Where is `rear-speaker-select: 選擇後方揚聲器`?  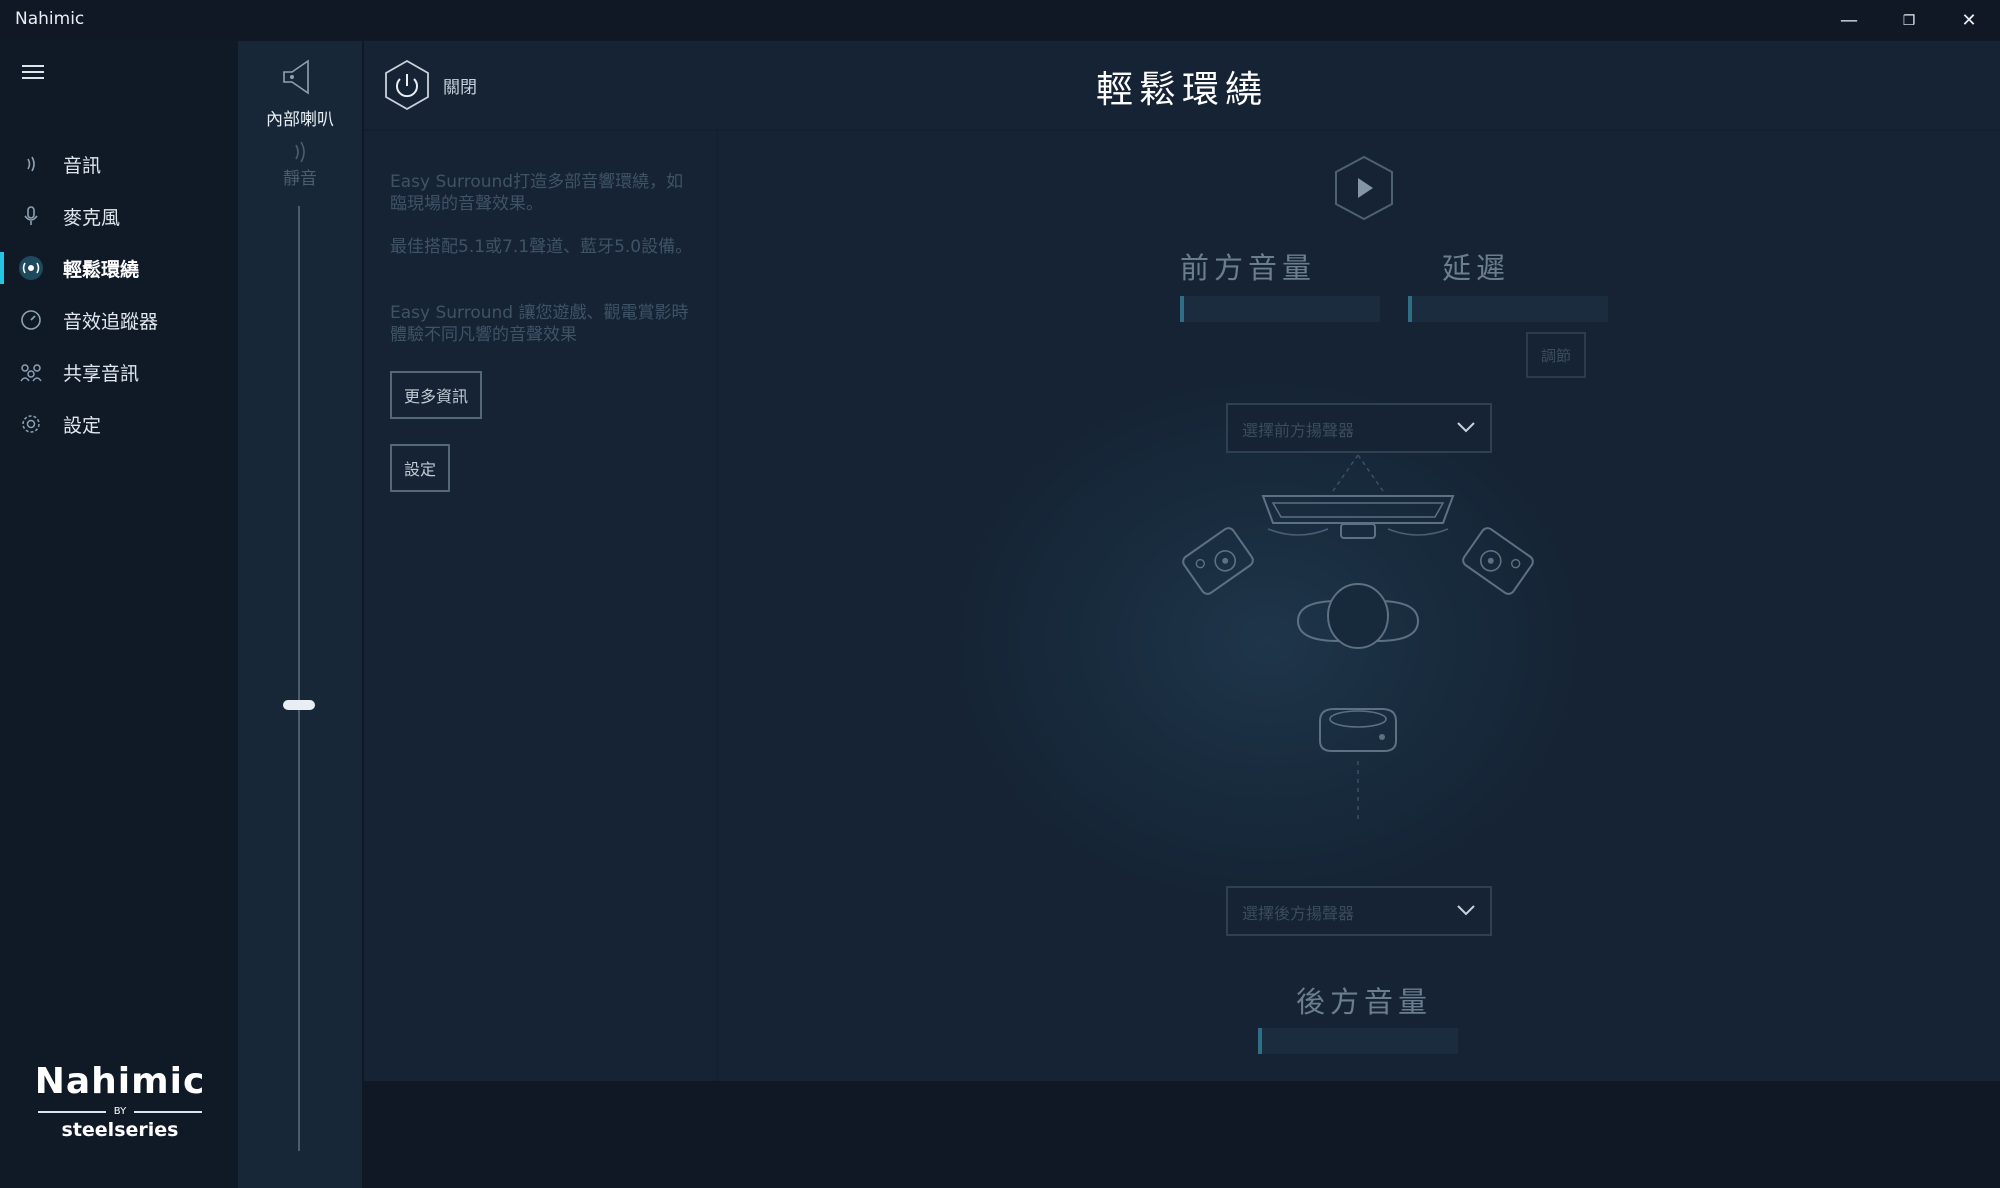
rear-speaker-select: 選擇後方揚聲器 is located at coordinates (1359, 911).